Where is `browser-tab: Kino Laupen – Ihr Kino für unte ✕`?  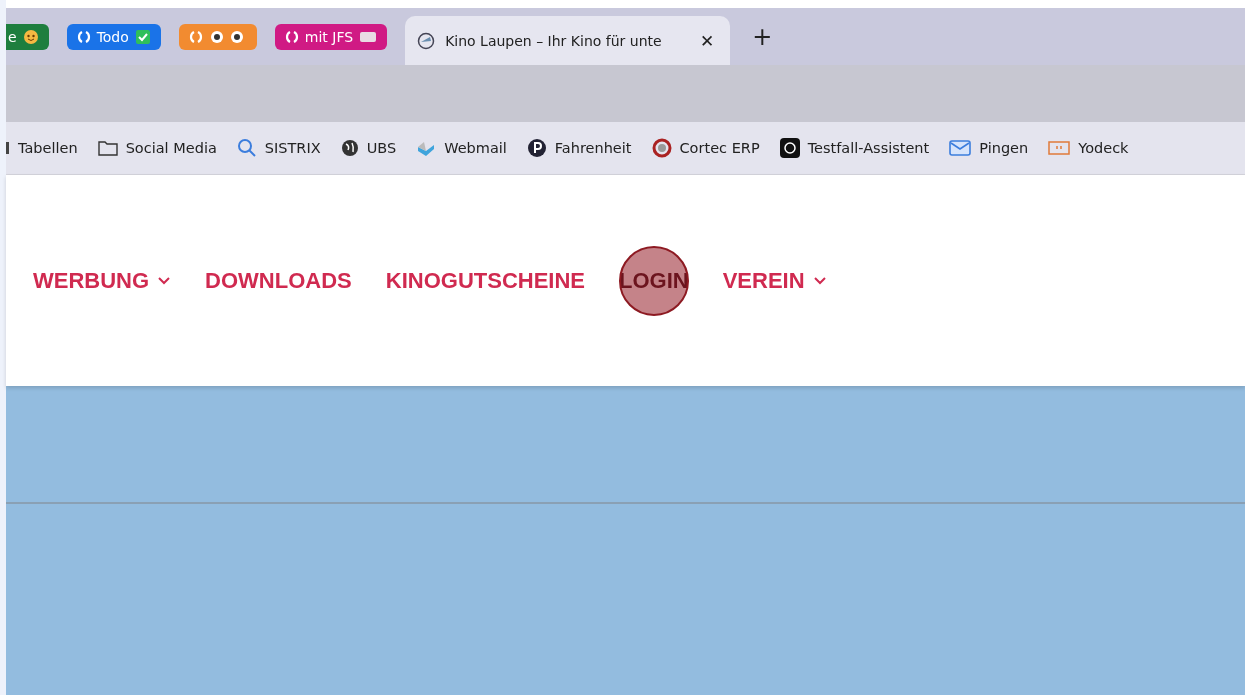 browser-tab: Kino Laupen – Ihr Kino für unte ✕ is located at coordinates (568, 40).